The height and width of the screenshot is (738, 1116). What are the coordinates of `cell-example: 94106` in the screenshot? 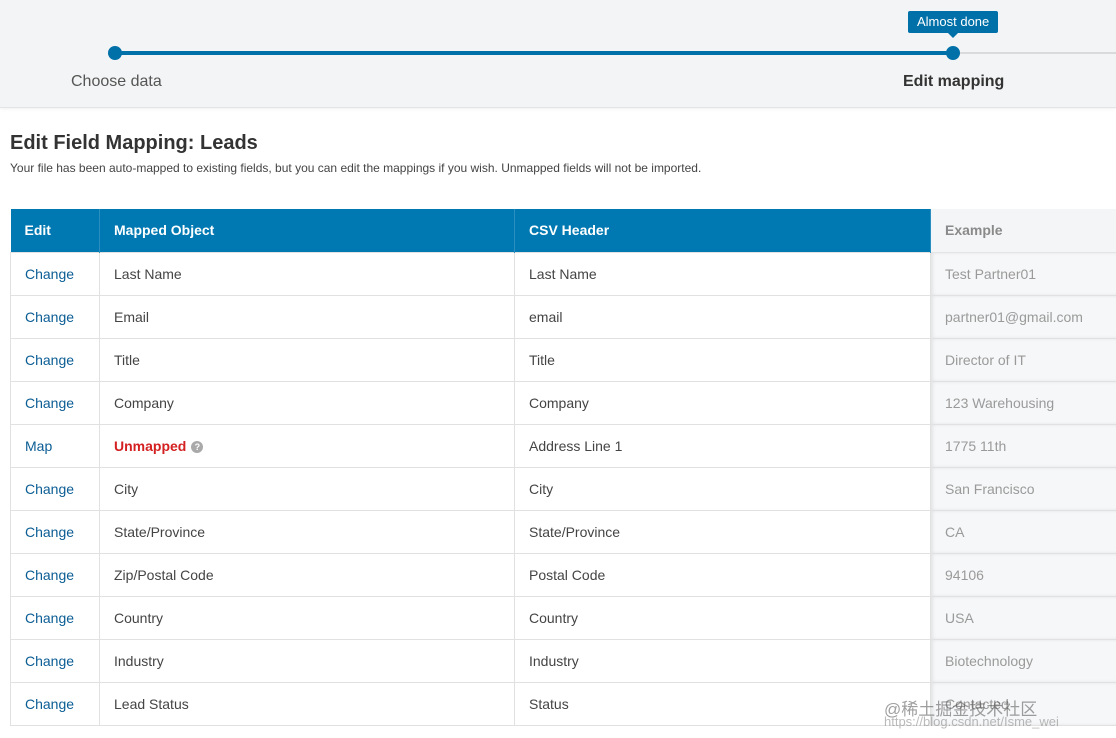 It's located at (1023, 574).